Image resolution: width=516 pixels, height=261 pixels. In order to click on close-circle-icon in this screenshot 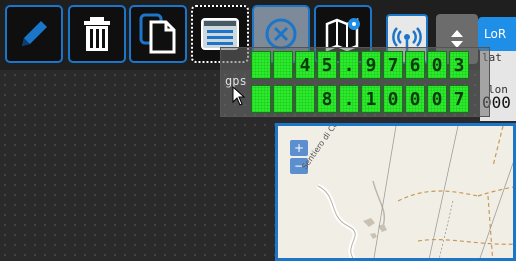, I will do `click(281, 34)`.